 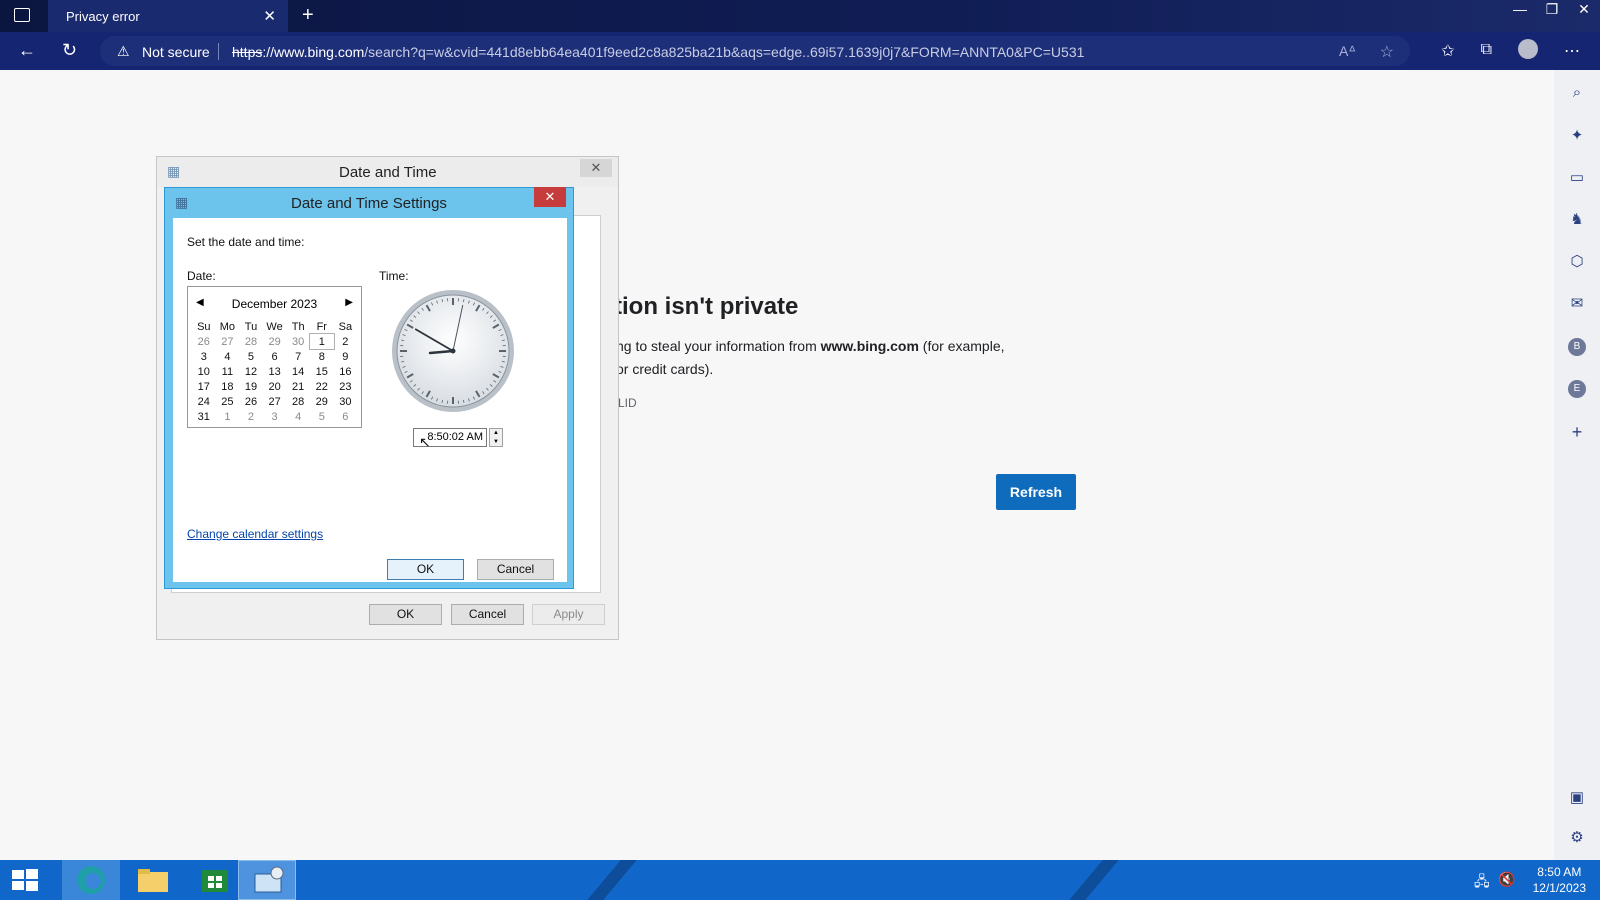 What do you see at coordinates (204, 386) in the screenshot?
I see `calendar-day: 17` at bounding box center [204, 386].